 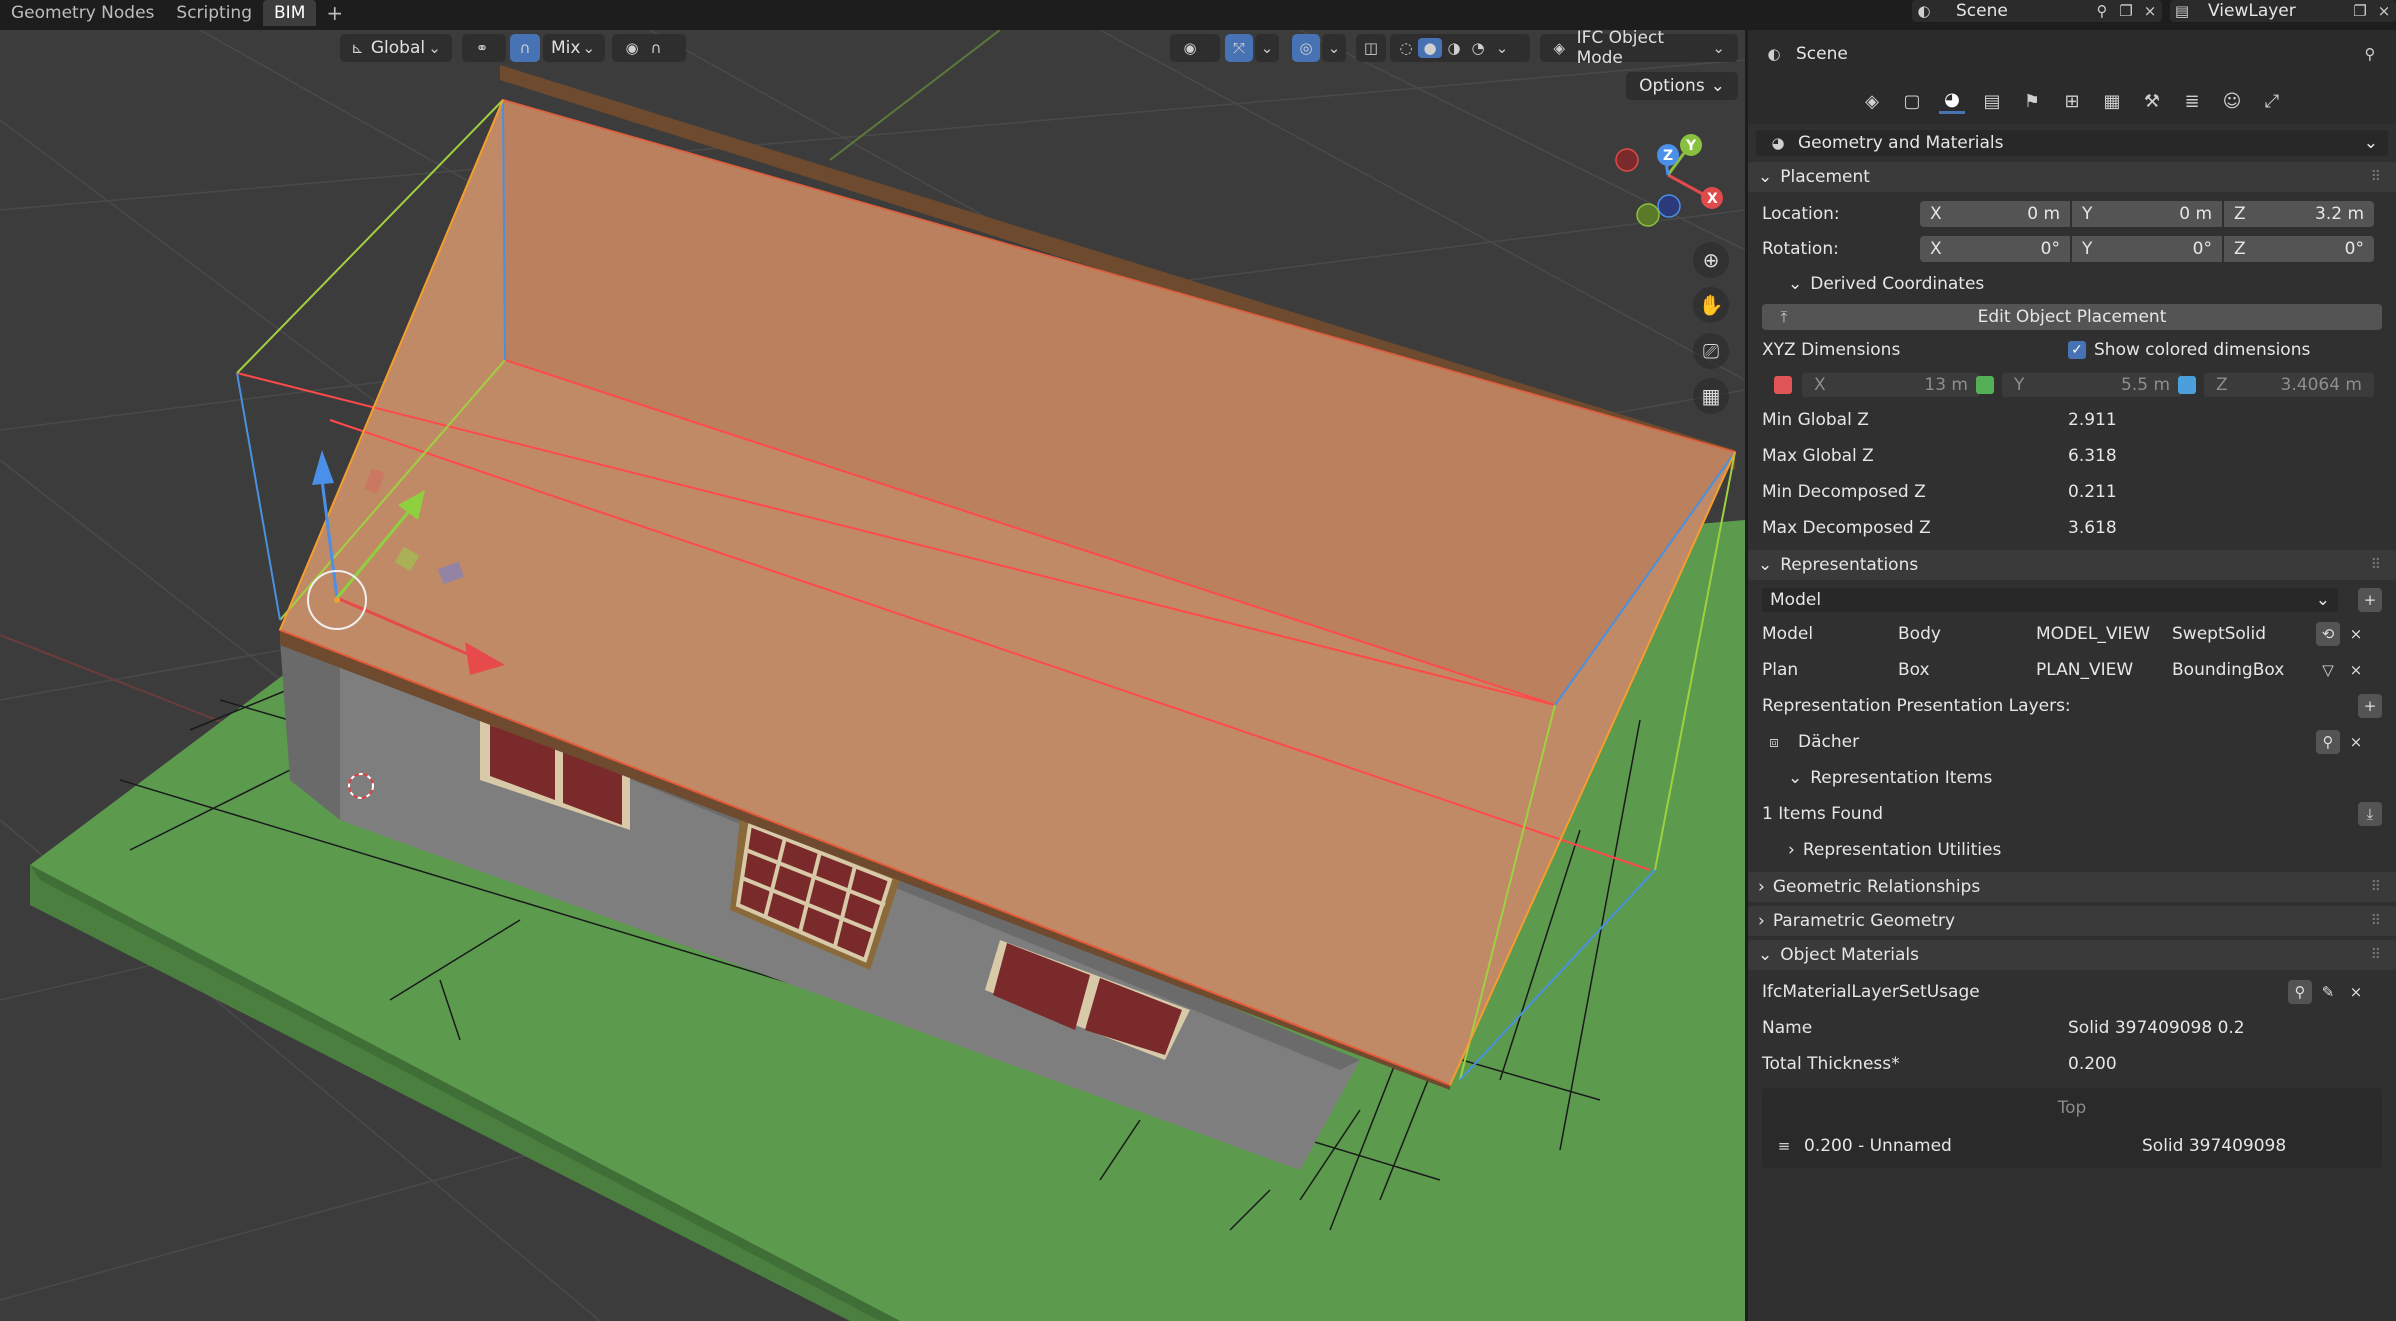 I want to click on section-dropdown: ◕ Geometry and Materials ⌄, so click(x=2072, y=143).